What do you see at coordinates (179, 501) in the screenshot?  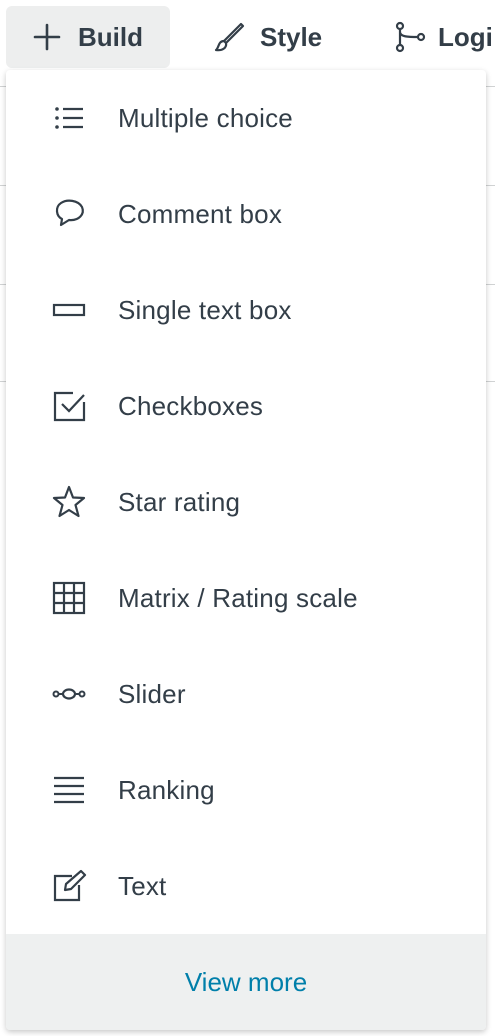 I see `menu-item-label: Star rating` at bounding box center [179, 501].